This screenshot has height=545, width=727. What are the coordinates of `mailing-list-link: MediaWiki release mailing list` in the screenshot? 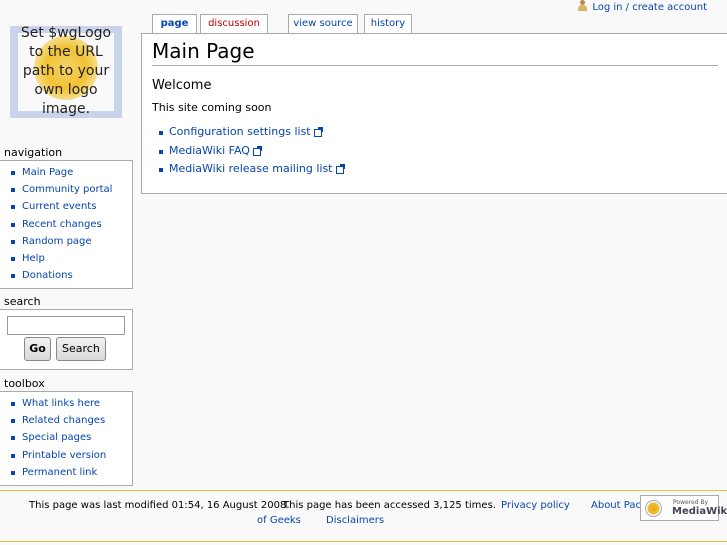 It's located at (251, 168).